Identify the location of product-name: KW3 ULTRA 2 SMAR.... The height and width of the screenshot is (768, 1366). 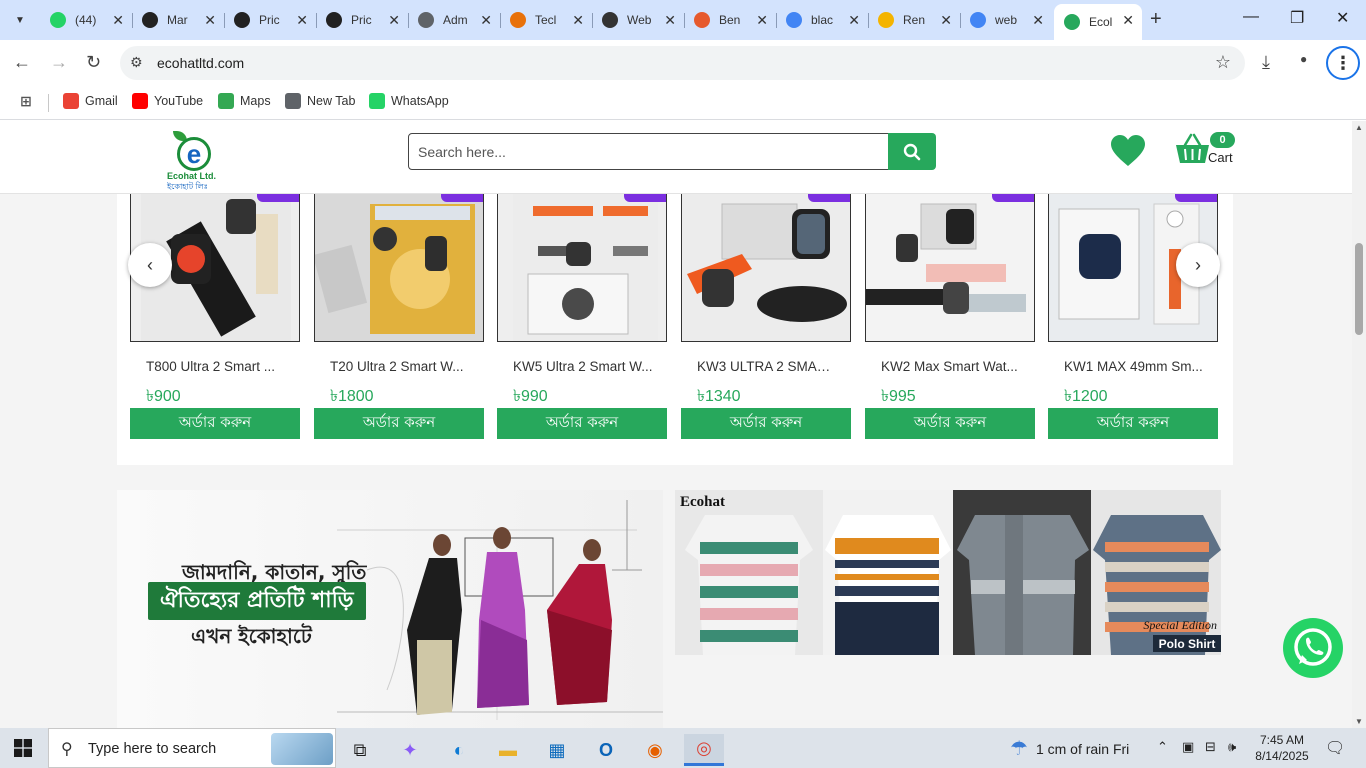
(767, 366).